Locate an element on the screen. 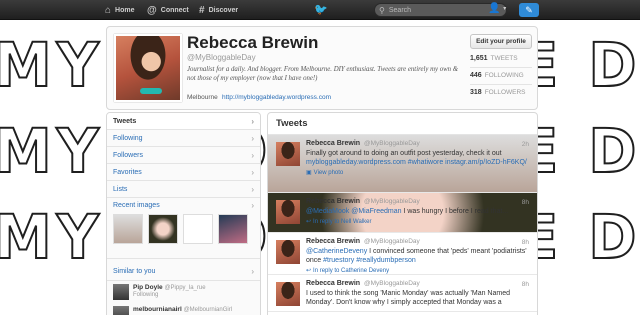  similar-user-display-name: melbournianairl is located at coordinates (157, 309).